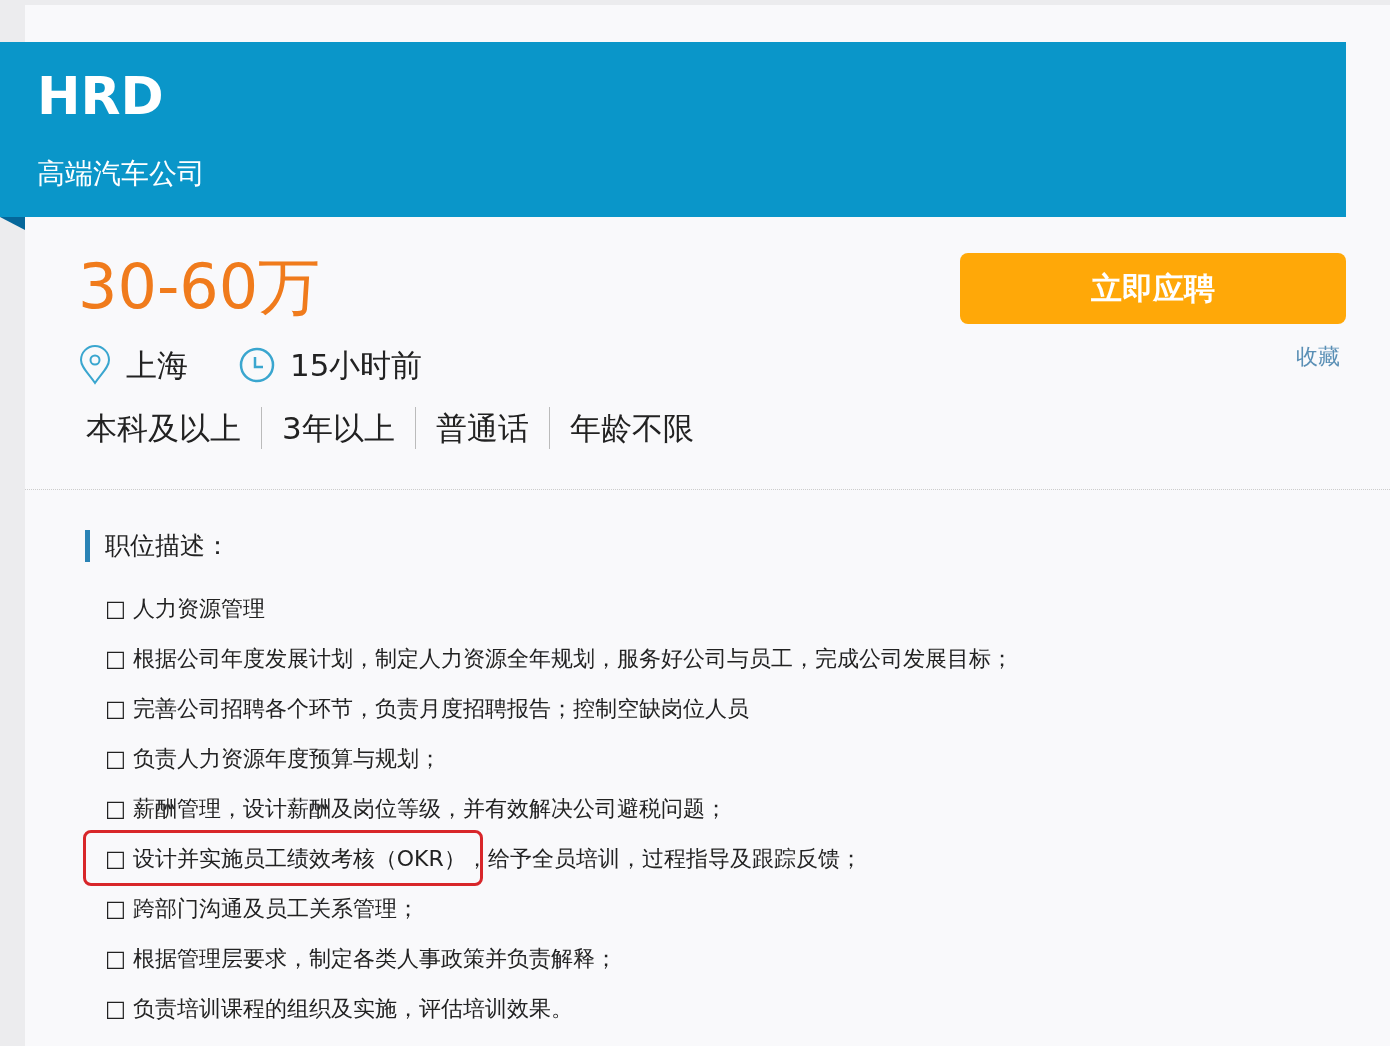 Image resolution: width=1390 pixels, height=1046 pixels. What do you see at coordinates (273, 759) in the screenshot?
I see `duty-text: □ 负责人力资源年度预算与规划；` at bounding box center [273, 759].